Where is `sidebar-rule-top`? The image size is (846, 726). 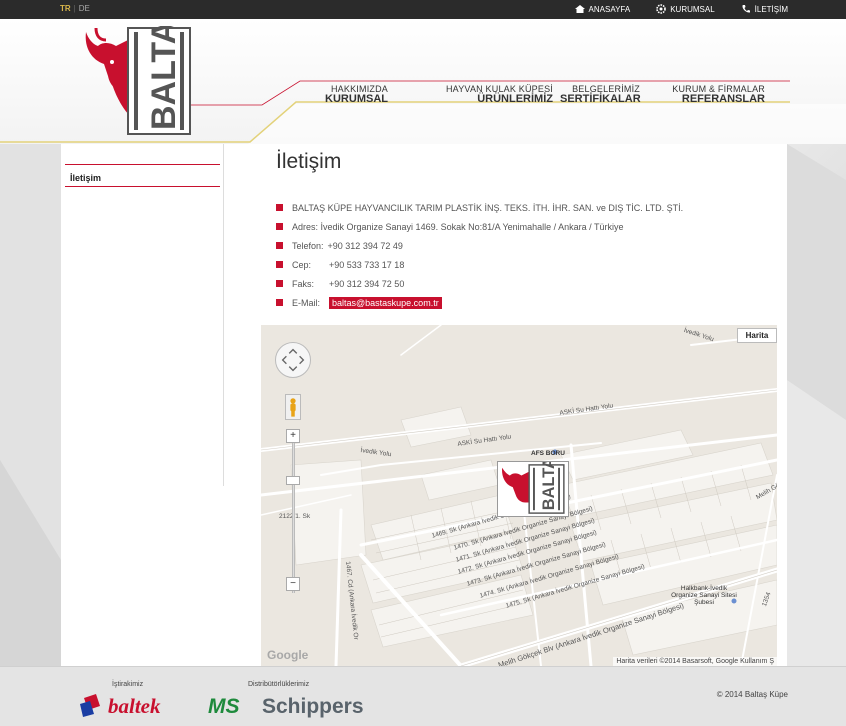 sidebar-rule-top is located at coordinates (142, 164).